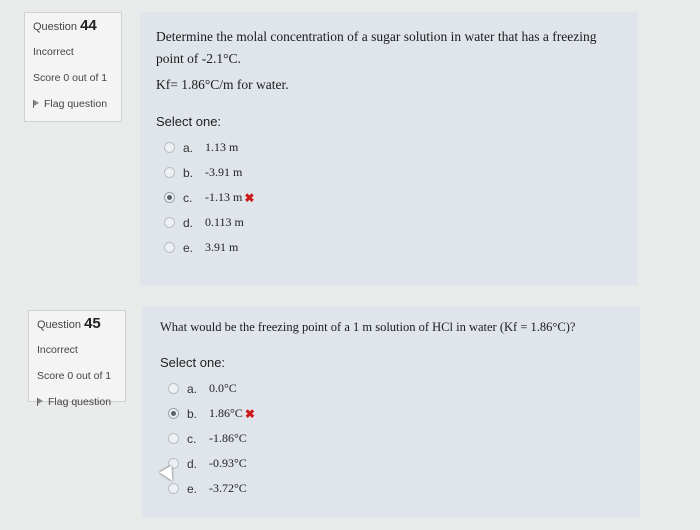  What do you see at coordinates (401, 222) in the screenshot?
I see `answer-option-d: d. 0.113 m` at bounding box center [401, 222].